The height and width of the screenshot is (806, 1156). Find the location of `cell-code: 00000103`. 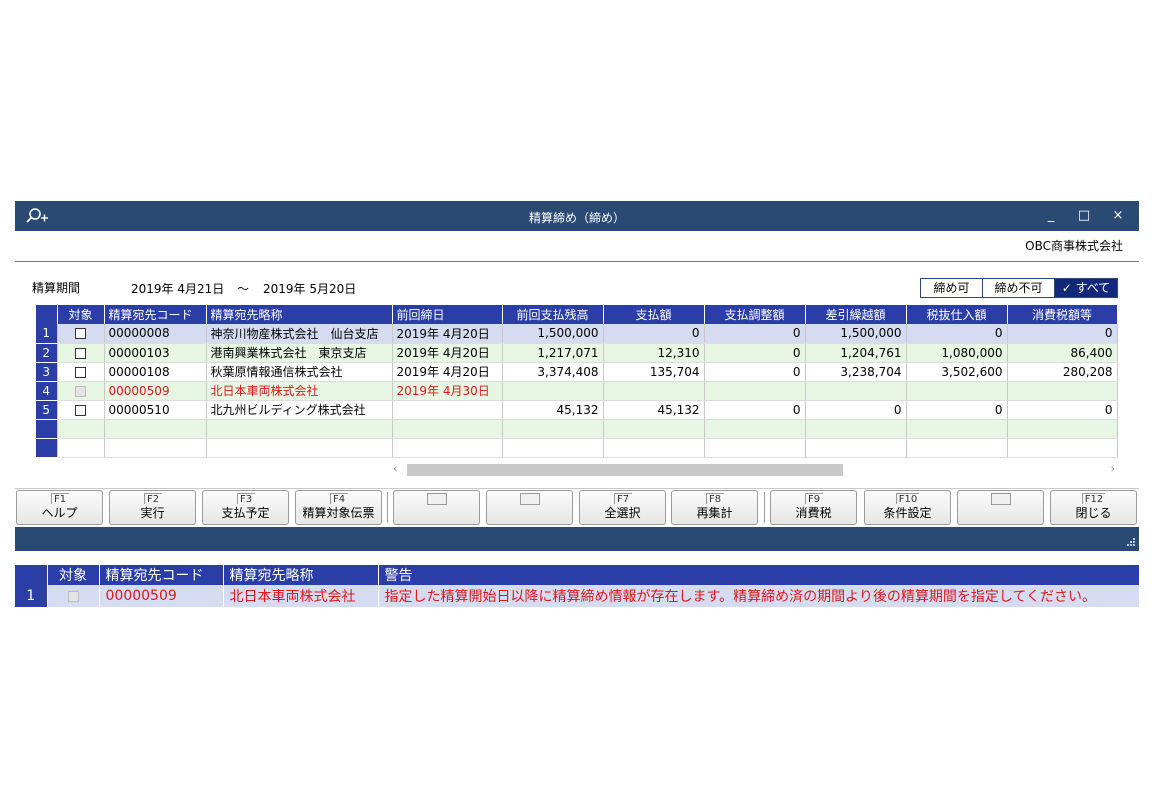

cell-code: 00000103 is located at coordinates (155, 353).